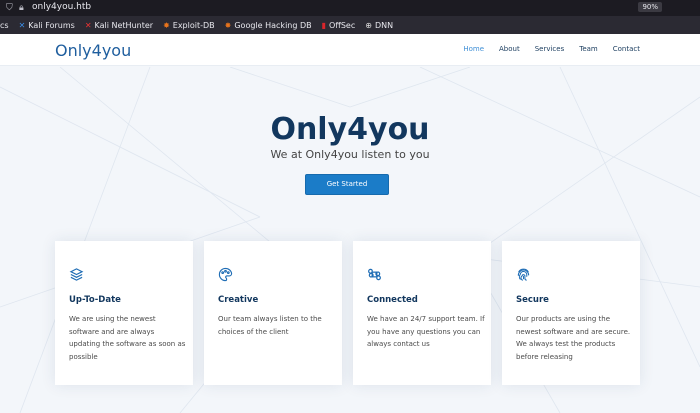  What do you see at coordinates (342, 25) in the screenshot?
I see `bookmark-label: OffSec` at bounding box center [342, 25].